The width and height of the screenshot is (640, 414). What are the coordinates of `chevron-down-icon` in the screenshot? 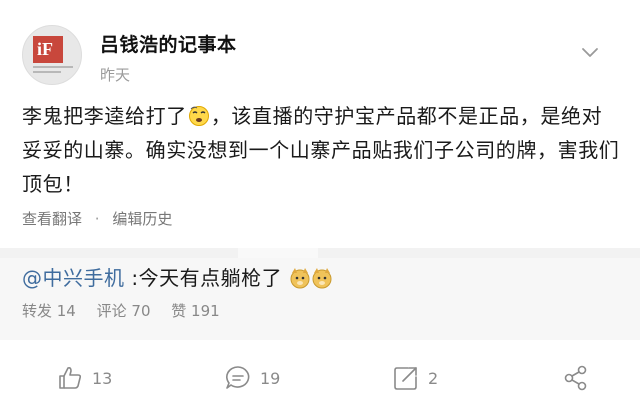 It's located at (590, 52).